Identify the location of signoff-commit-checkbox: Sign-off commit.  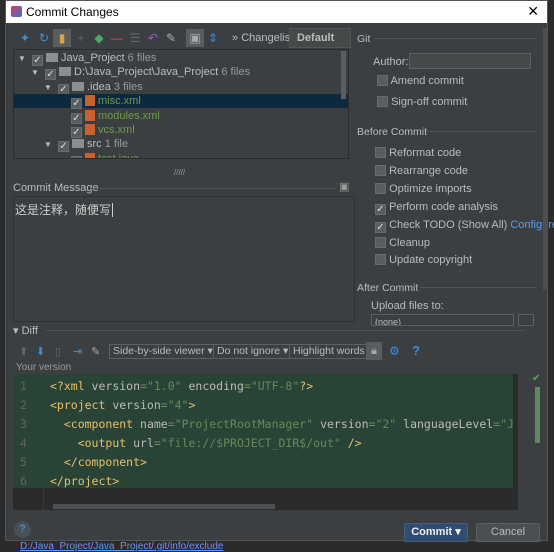
(422, 102).